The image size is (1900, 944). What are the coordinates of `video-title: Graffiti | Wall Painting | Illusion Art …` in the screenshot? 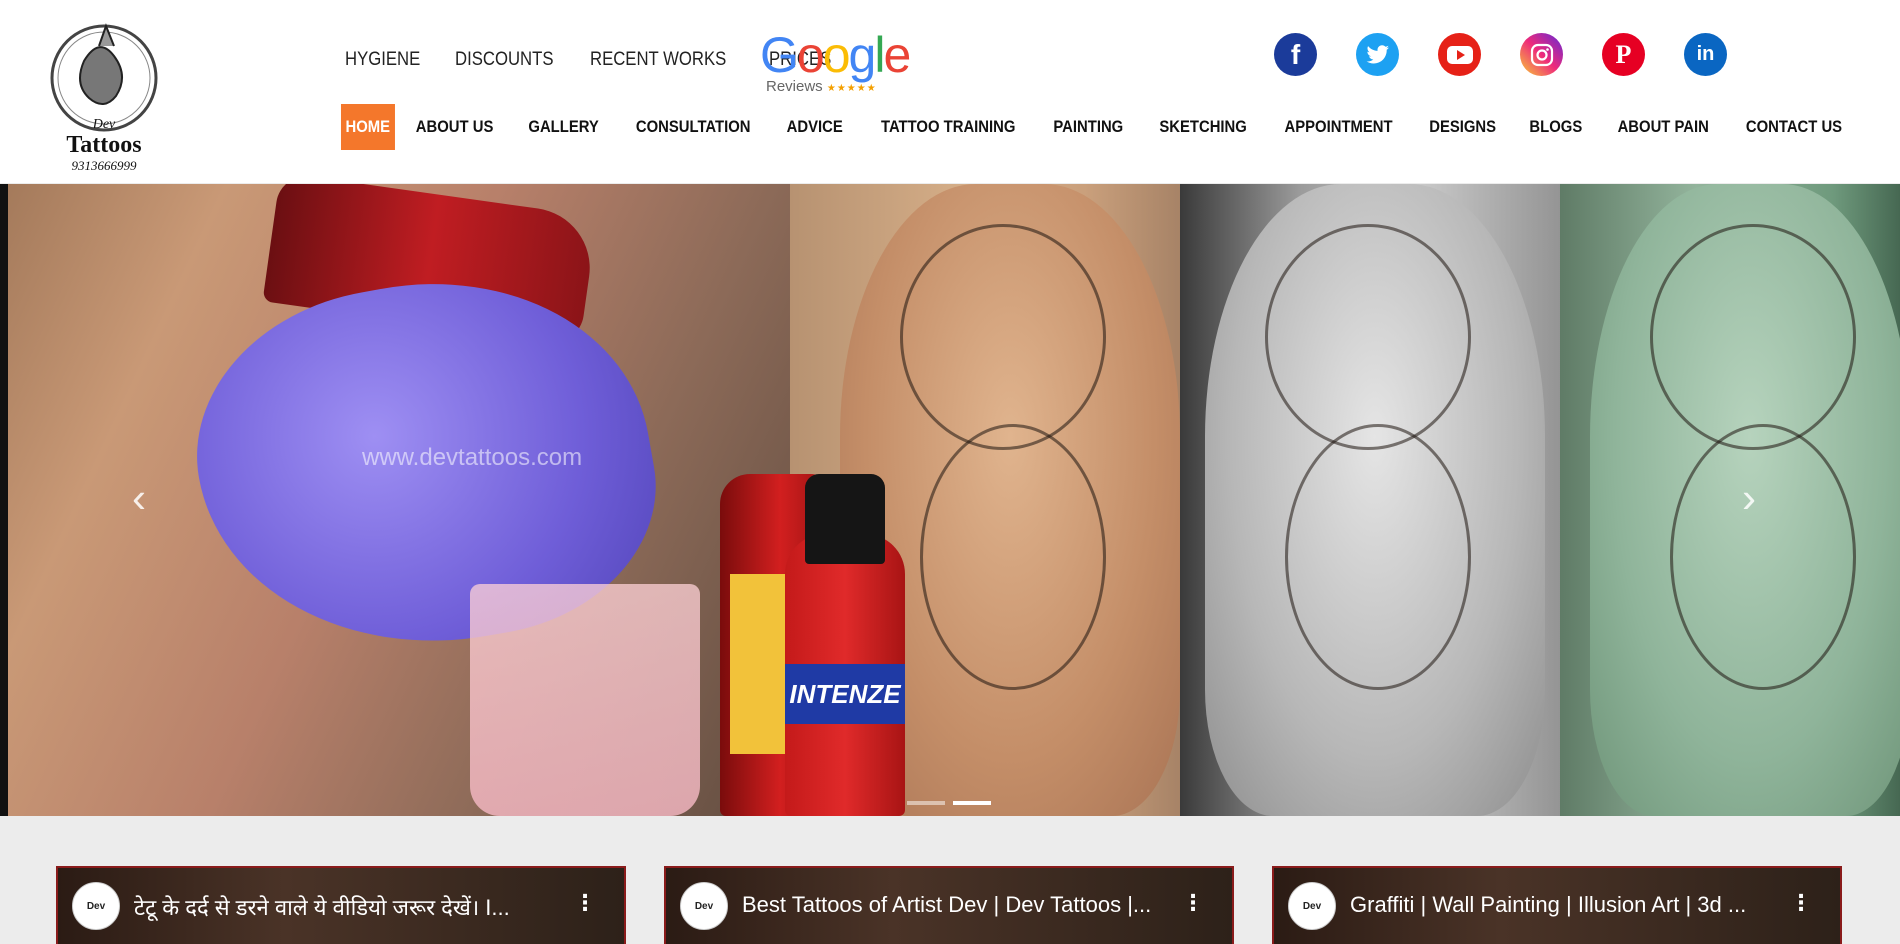 It's located at (1548, 904).